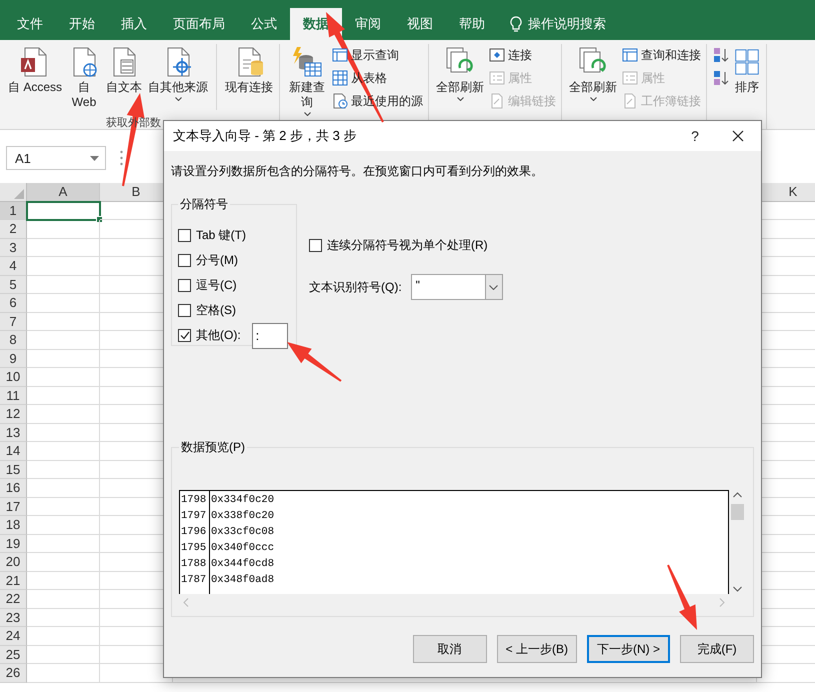 The image size is (815, 692). Describe the element at coordinates (13, 303) in the screenshot. I see `row-header: 6` at that location.